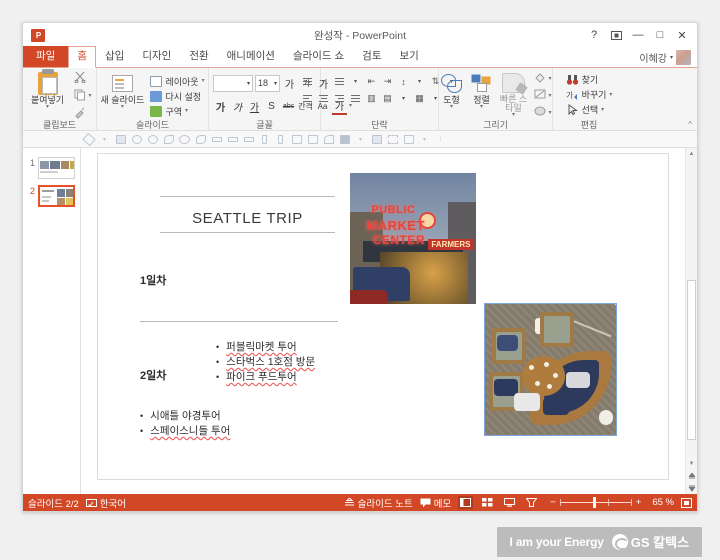 The height and width of the screenshot is (560, 720). Describe the element at coordinates (616, 35) in the screenshot. I see `ribbon-options-icon` at that location.